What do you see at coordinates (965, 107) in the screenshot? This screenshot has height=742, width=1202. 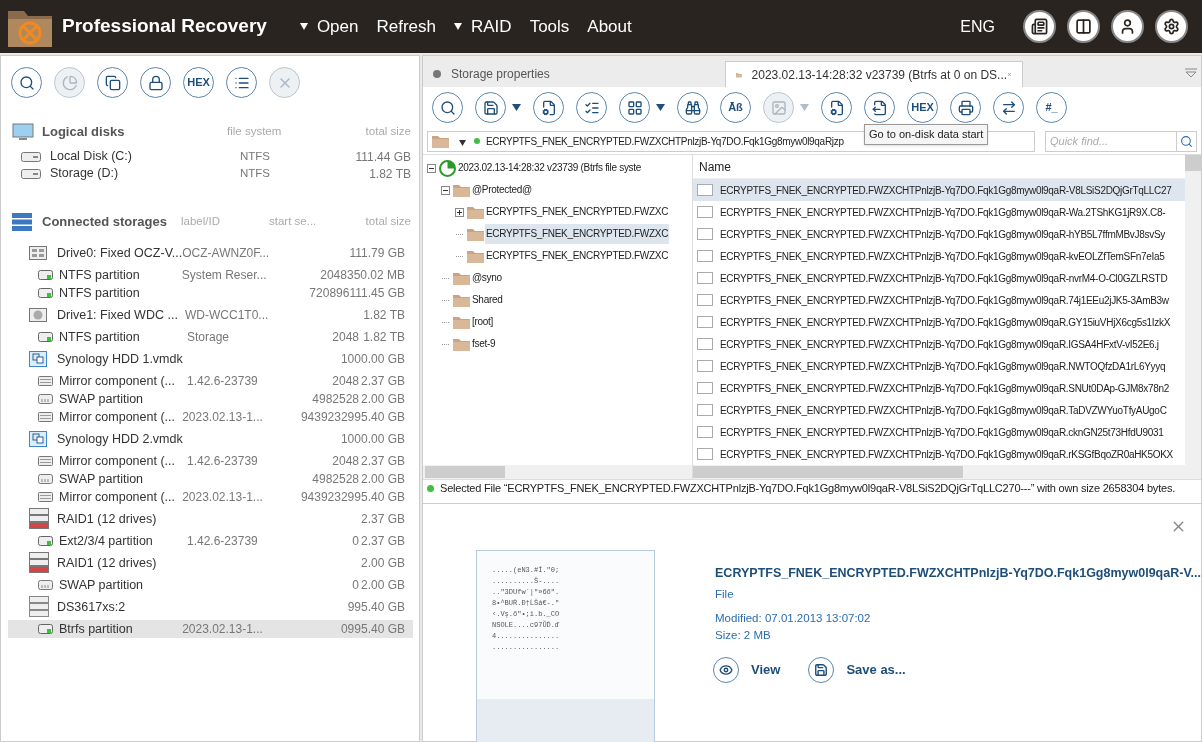 I see `printer-button` at bounding box center [965, 107].